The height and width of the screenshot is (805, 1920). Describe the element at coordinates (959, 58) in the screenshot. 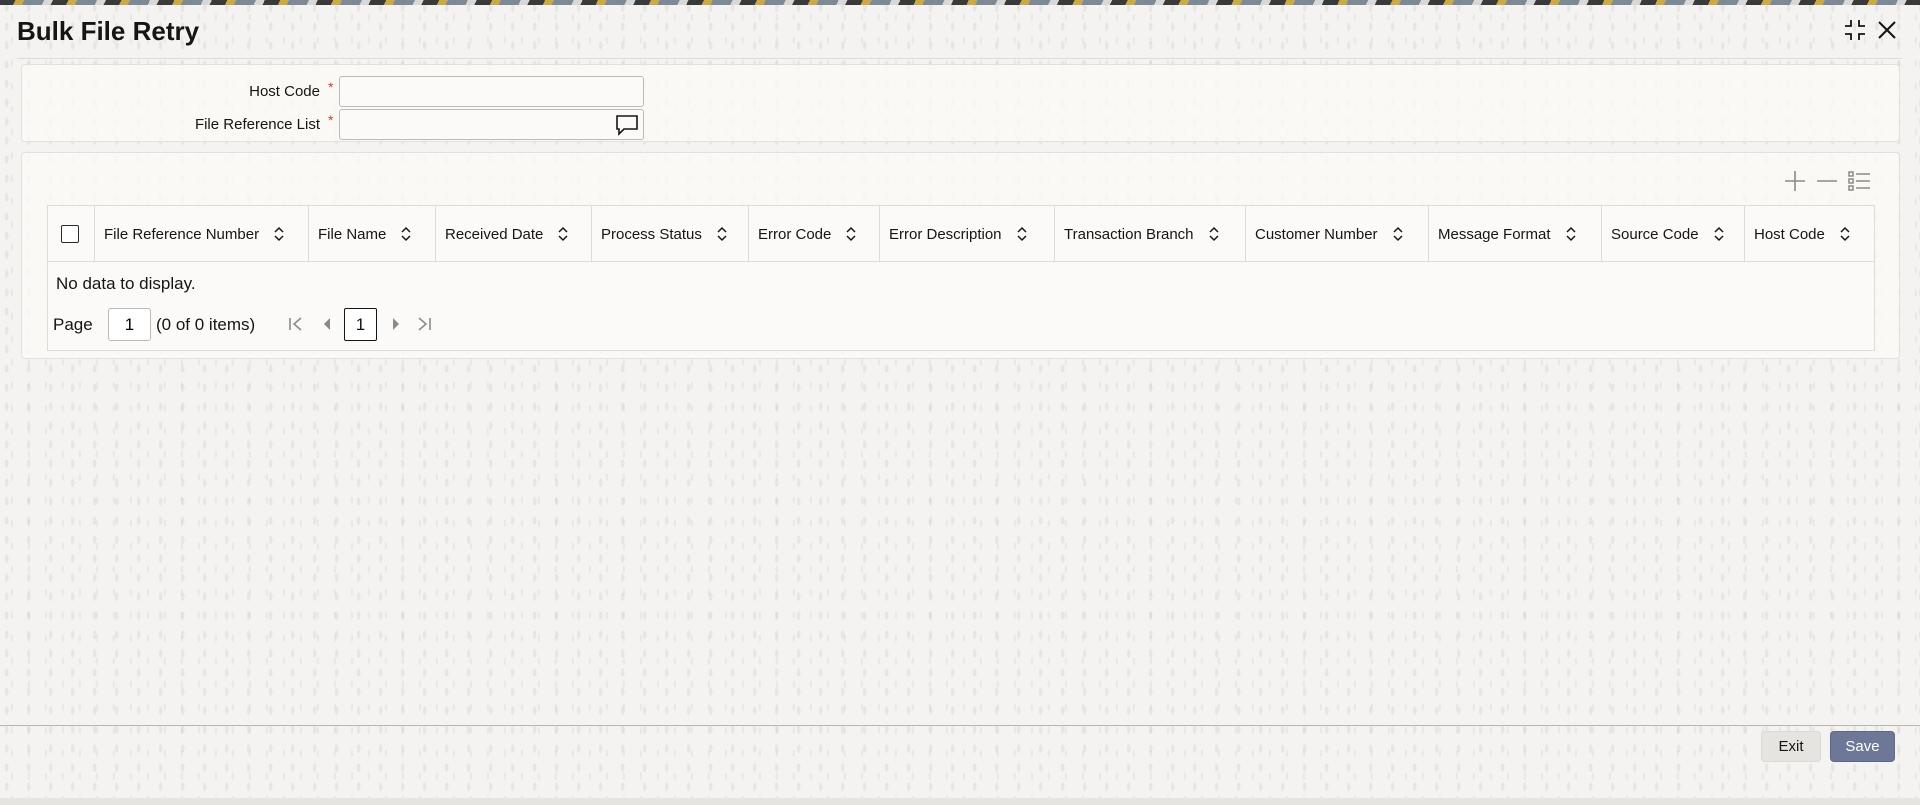

I see `title-divider` at that location.